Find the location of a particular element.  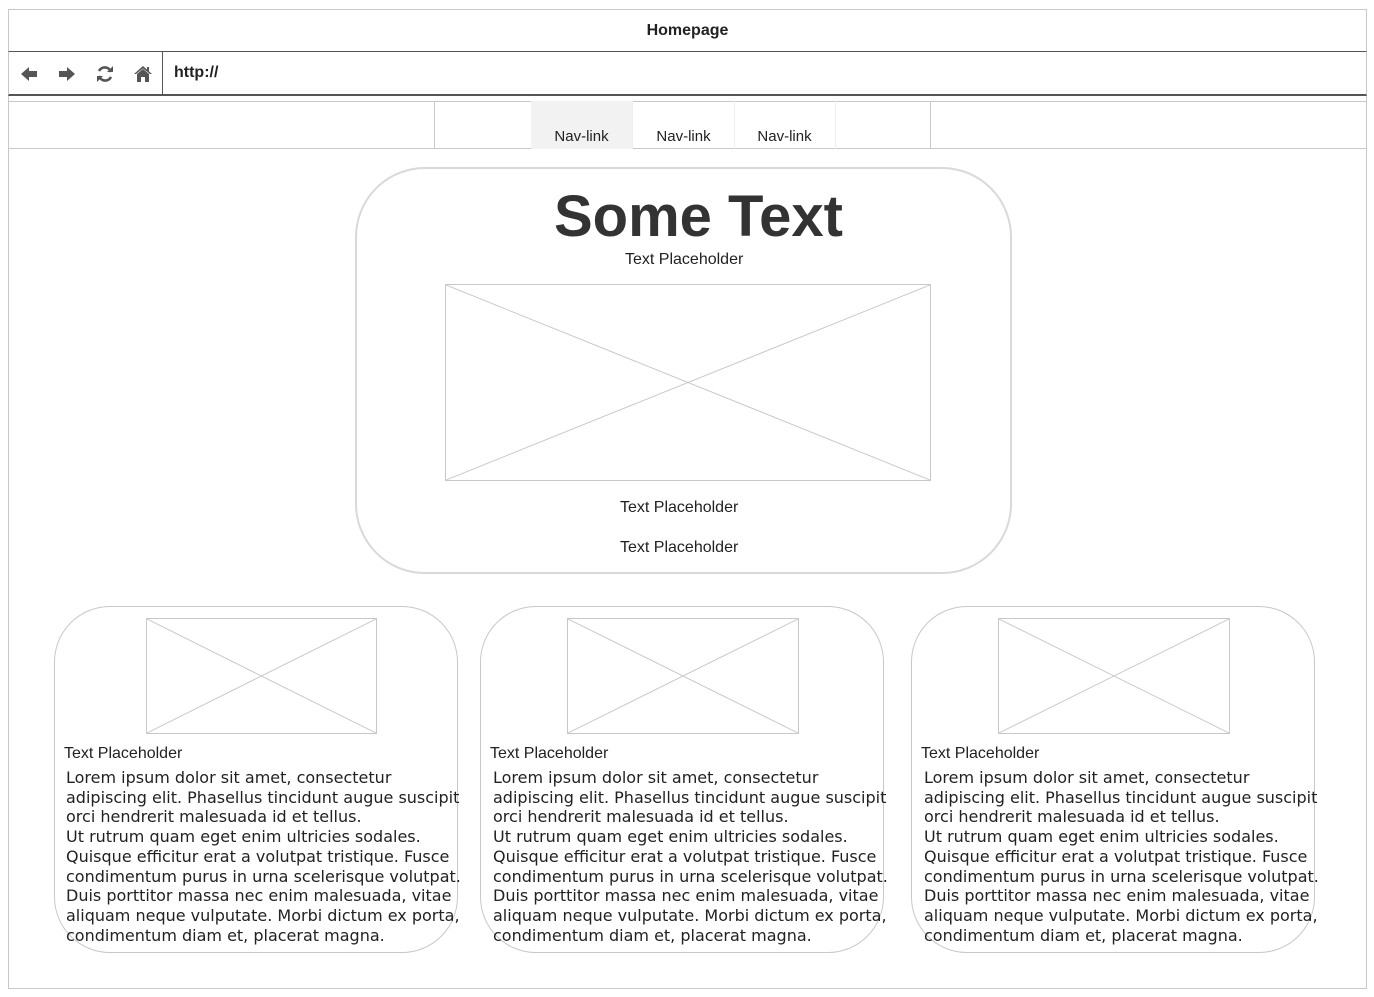

nav-link-3: Nav-link is located at coordinates (785, 125).